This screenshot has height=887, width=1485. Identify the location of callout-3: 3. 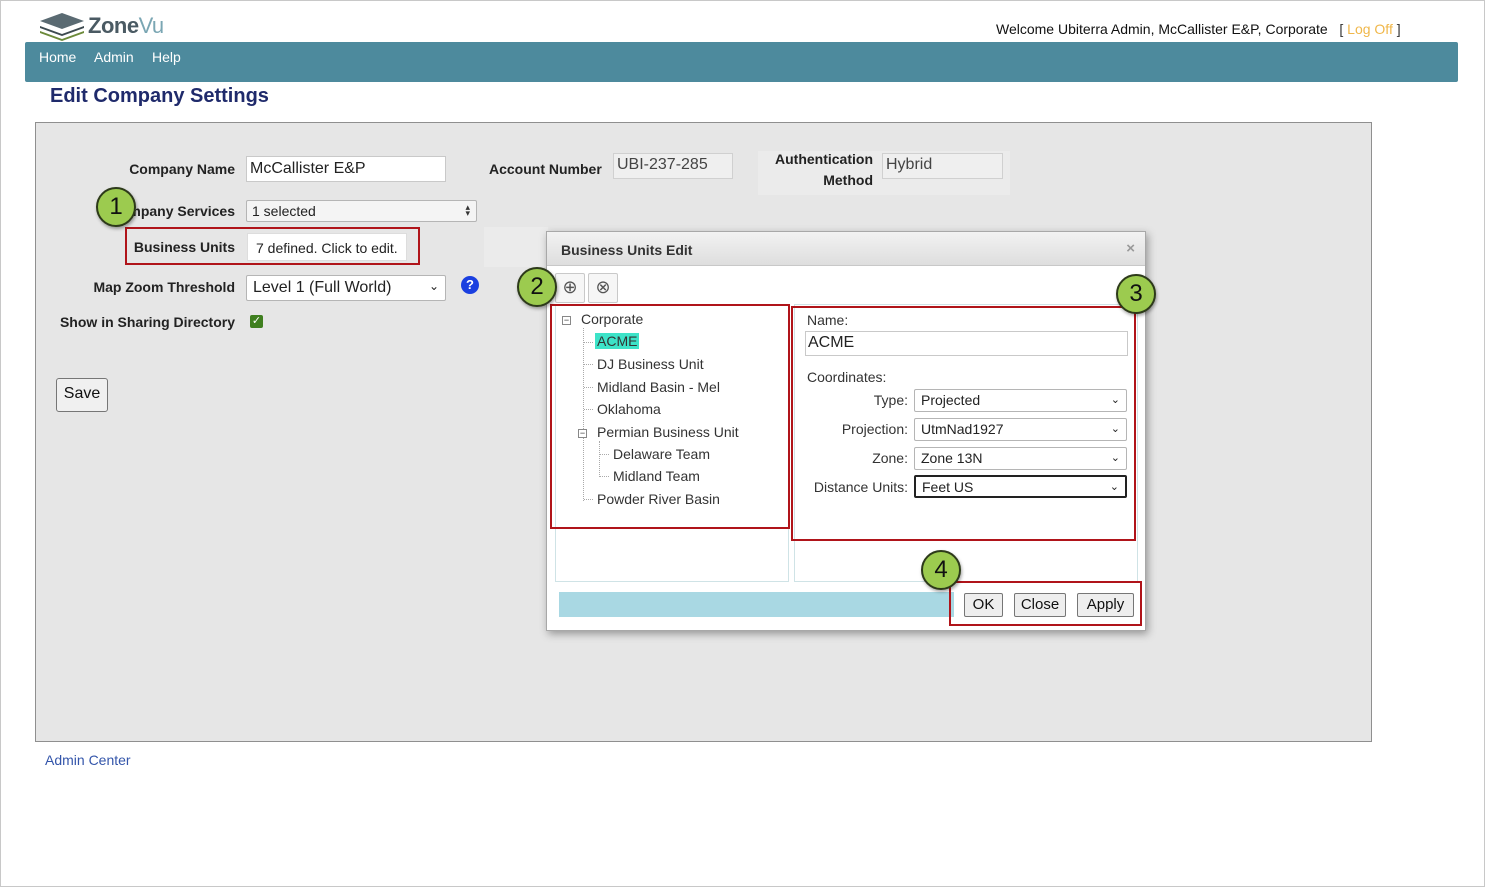
(1136, 294).